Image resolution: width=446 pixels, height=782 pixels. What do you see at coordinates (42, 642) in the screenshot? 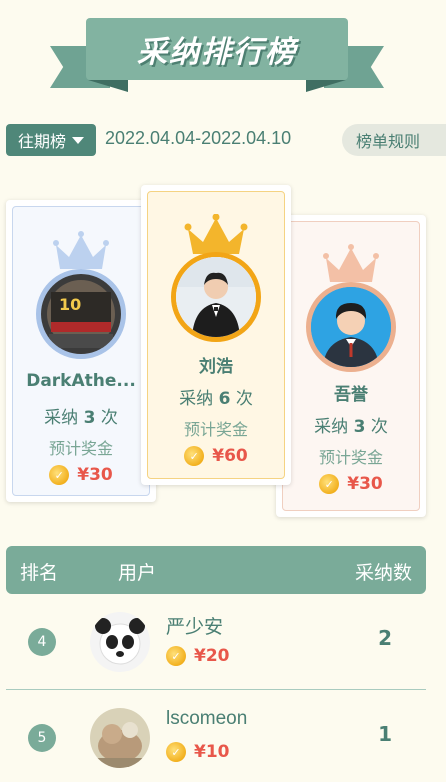
I see `rank-badge: 4` at bounding box center [42, 642].